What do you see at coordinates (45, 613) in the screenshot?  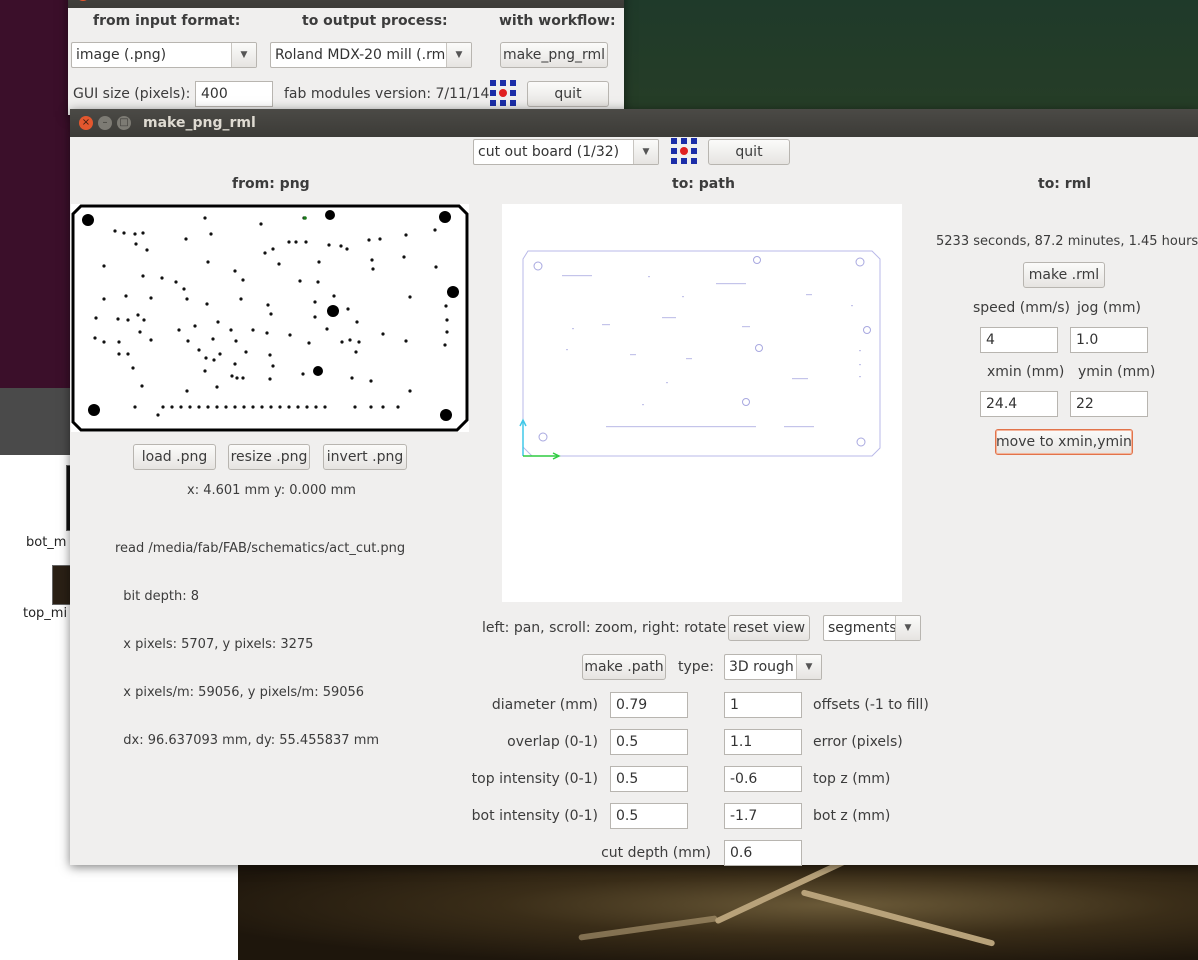 I see `file-label: top_mi` at bounding box center [45, 613].